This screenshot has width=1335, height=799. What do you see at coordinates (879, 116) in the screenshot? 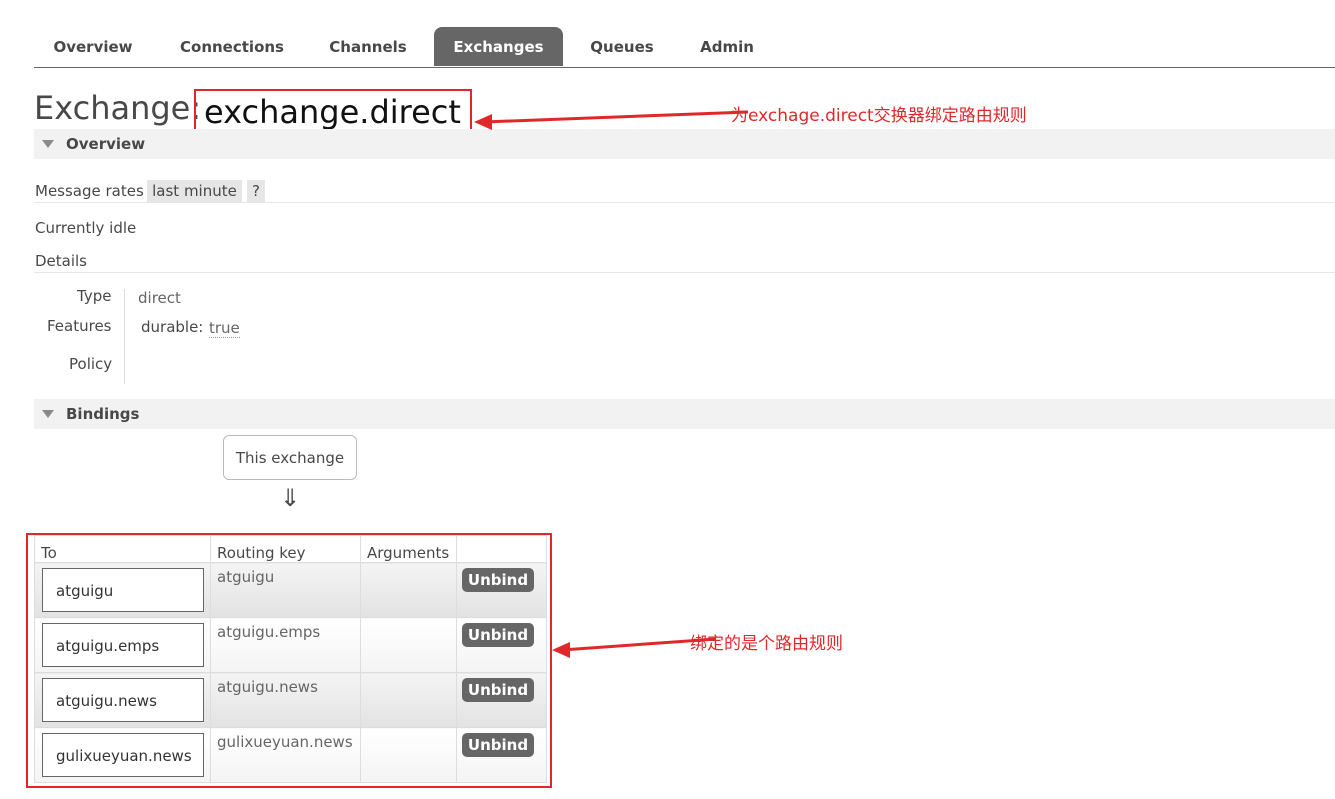
I see `annotation-top: 为exchage.direct交换器绑定路由规则` at bounding box center [879, 116].